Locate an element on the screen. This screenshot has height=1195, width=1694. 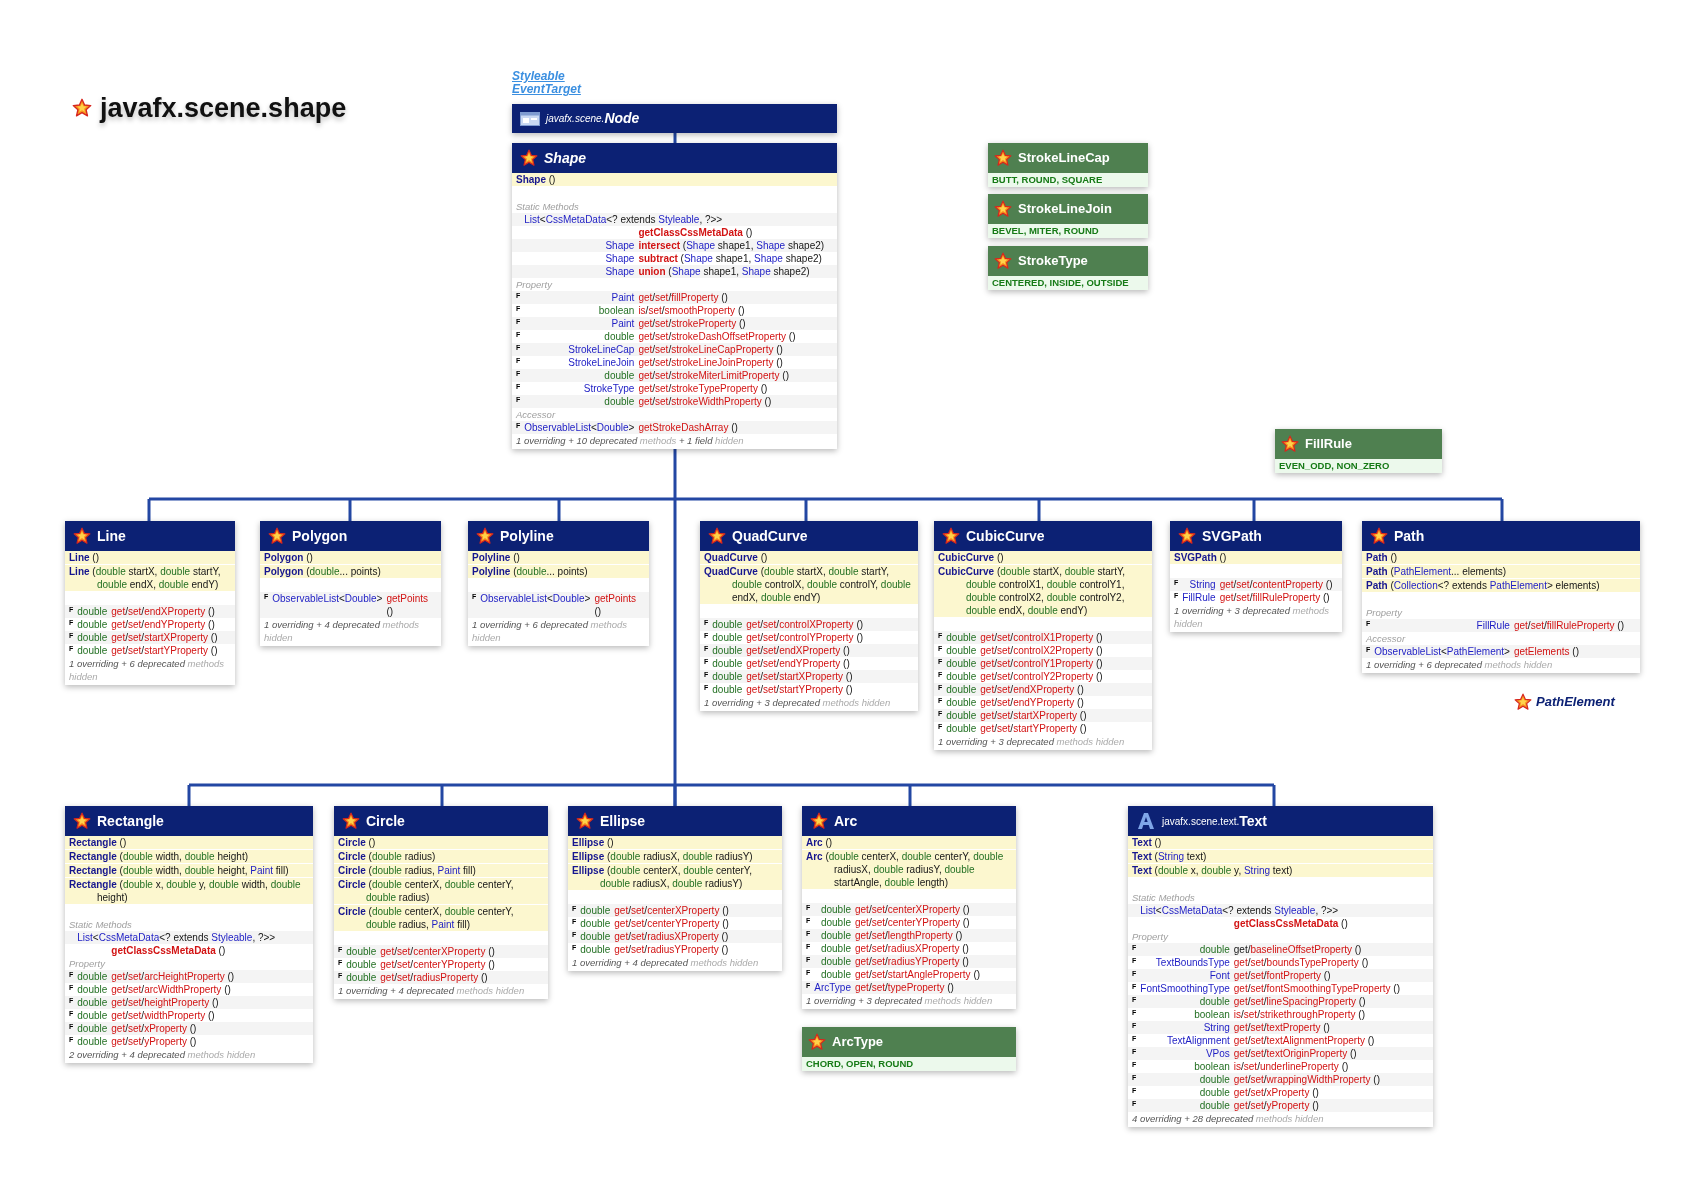
constructor-row: CubicCurve () is located at coordinates (1043, 558).